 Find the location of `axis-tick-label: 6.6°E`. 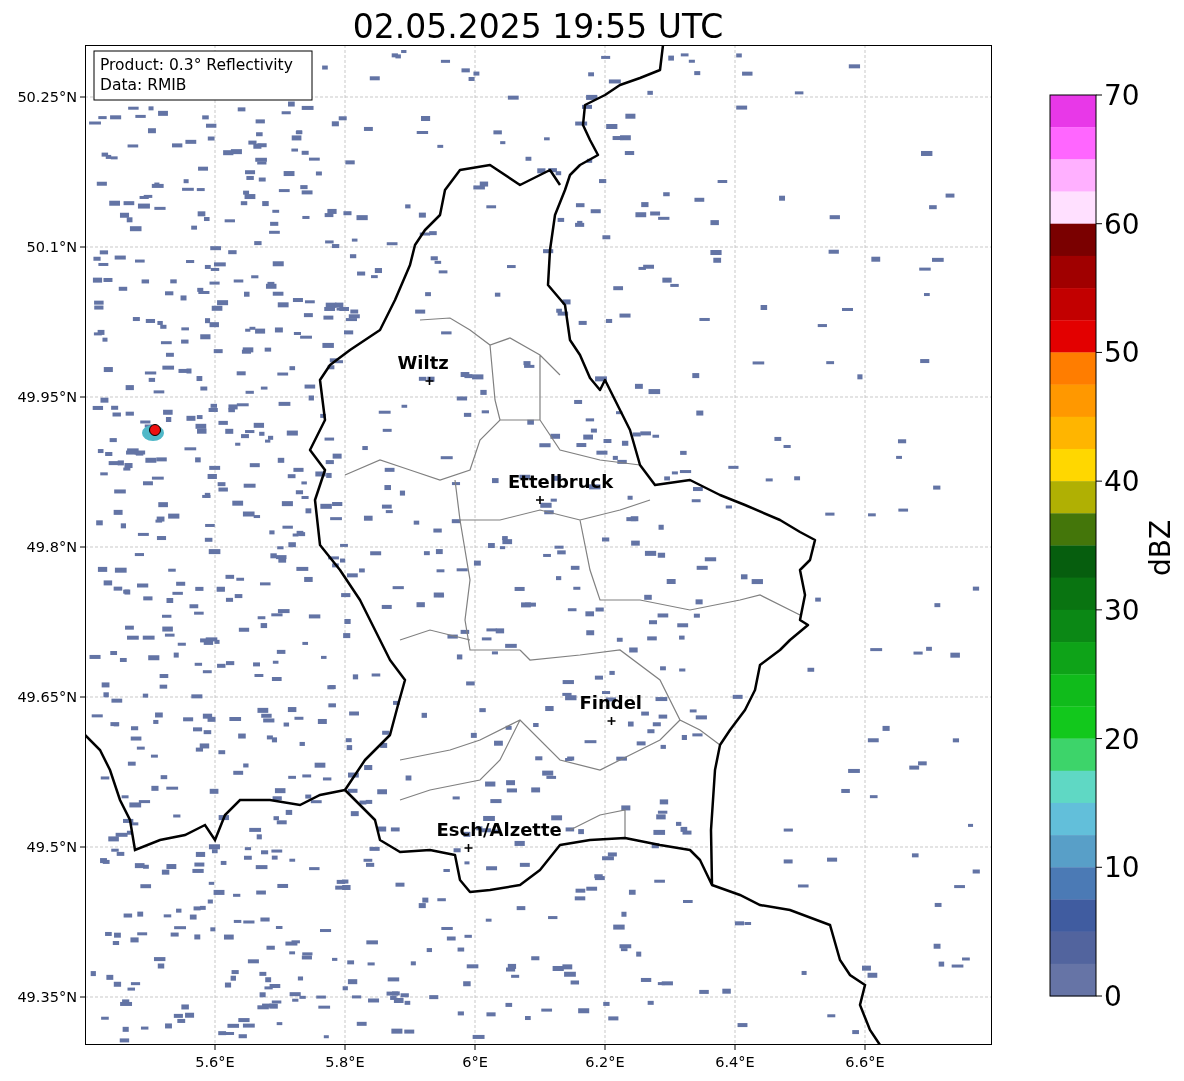

axis-tick-label: 6.6°E is located at coordinates (865, 1062).